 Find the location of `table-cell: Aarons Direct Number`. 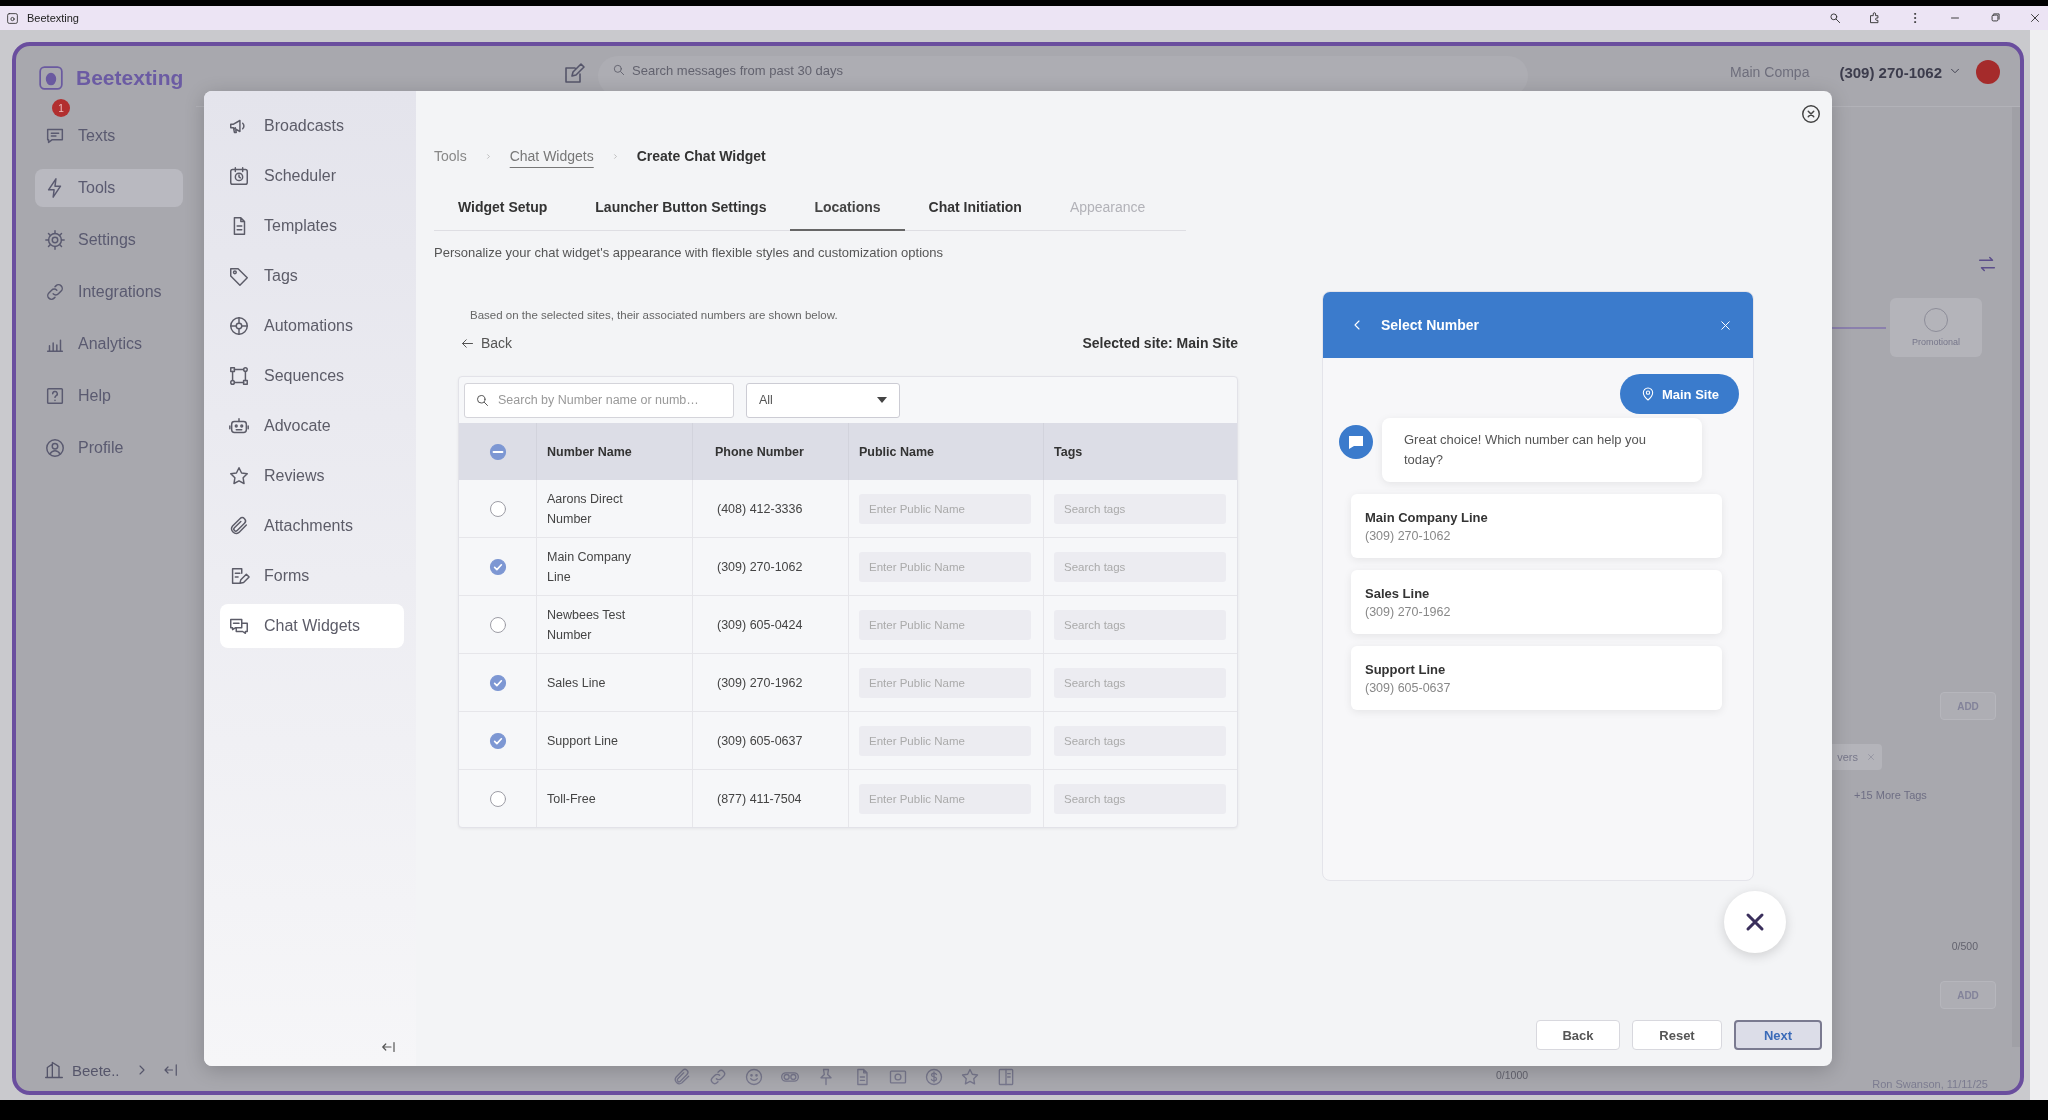

table-cell: Aarons Direct Number is located at coordinates (615, 508).